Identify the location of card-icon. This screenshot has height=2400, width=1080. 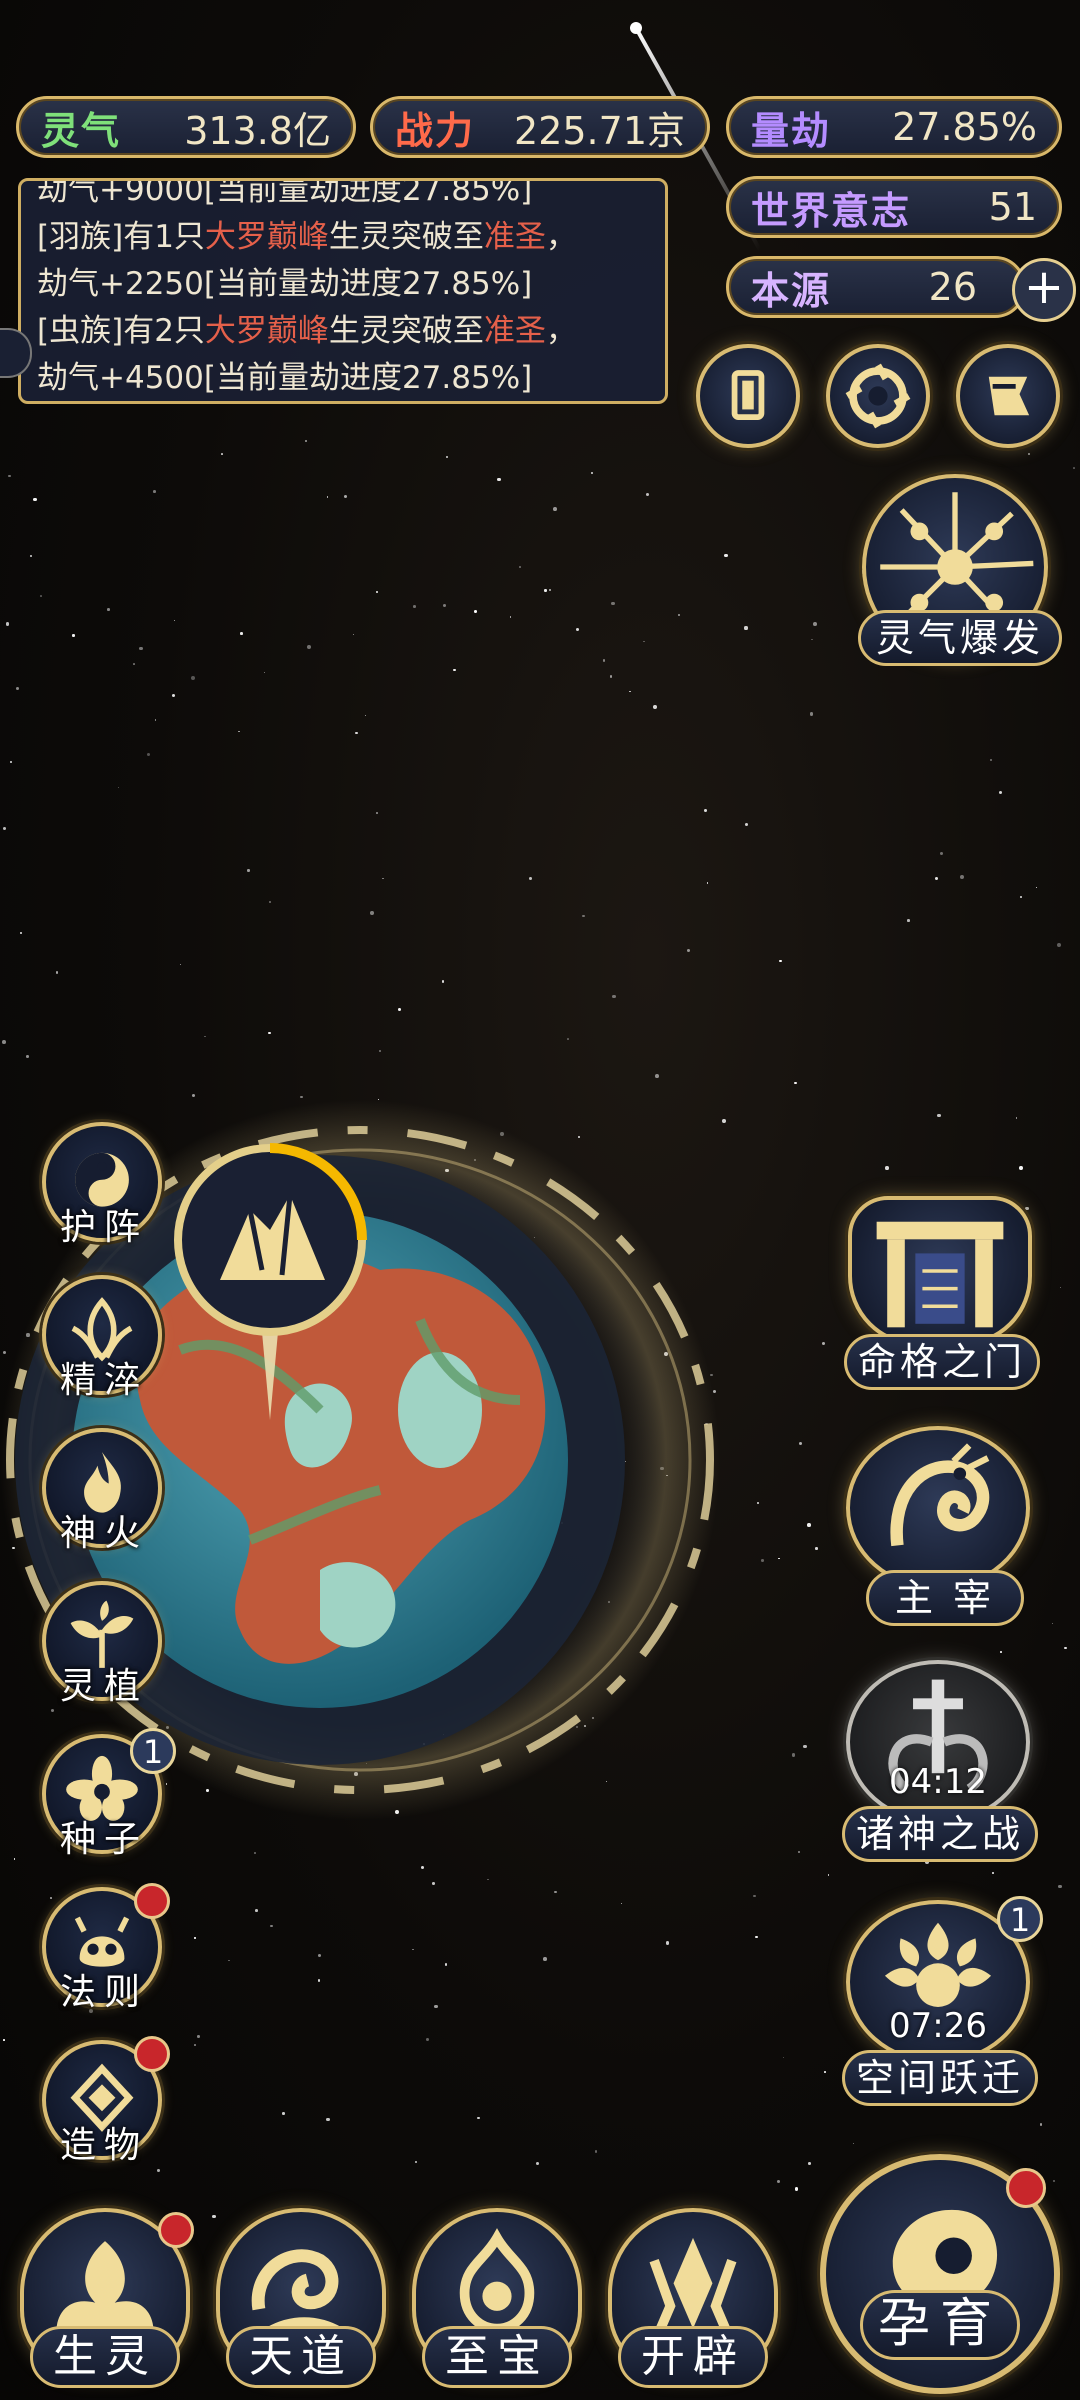
(748, 395).